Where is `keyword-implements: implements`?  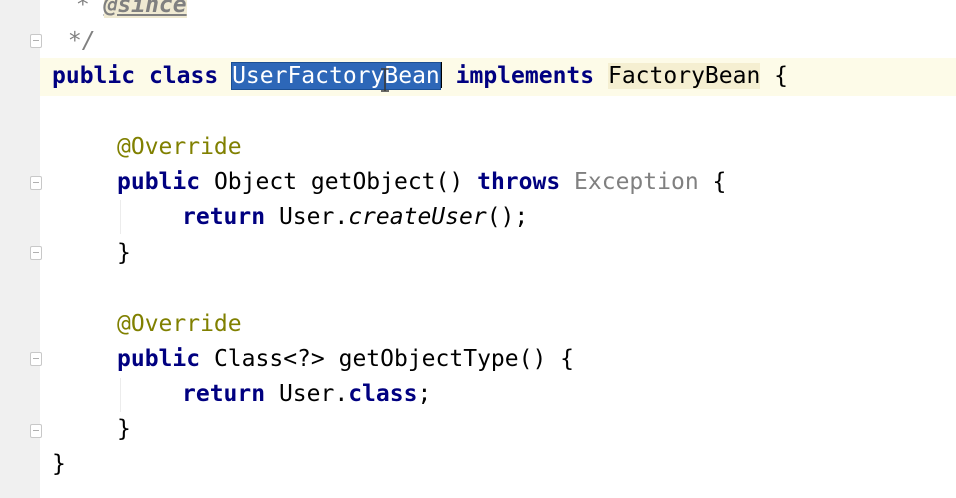 keyword-implements: implements is located at coordinates (525, 76).